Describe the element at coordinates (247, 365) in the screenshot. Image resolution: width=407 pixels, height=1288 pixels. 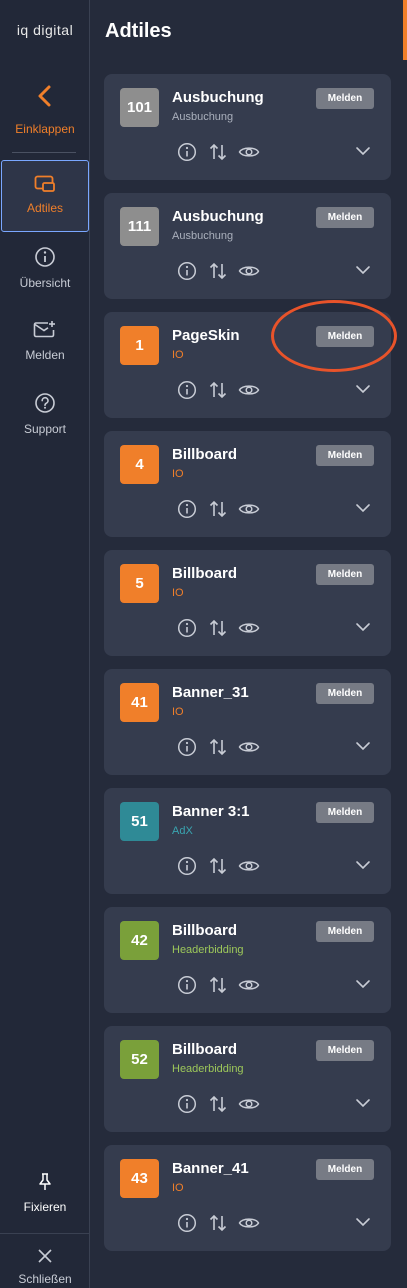
I see `adtile-card: 1 PageSkin IO Melden` at that location.